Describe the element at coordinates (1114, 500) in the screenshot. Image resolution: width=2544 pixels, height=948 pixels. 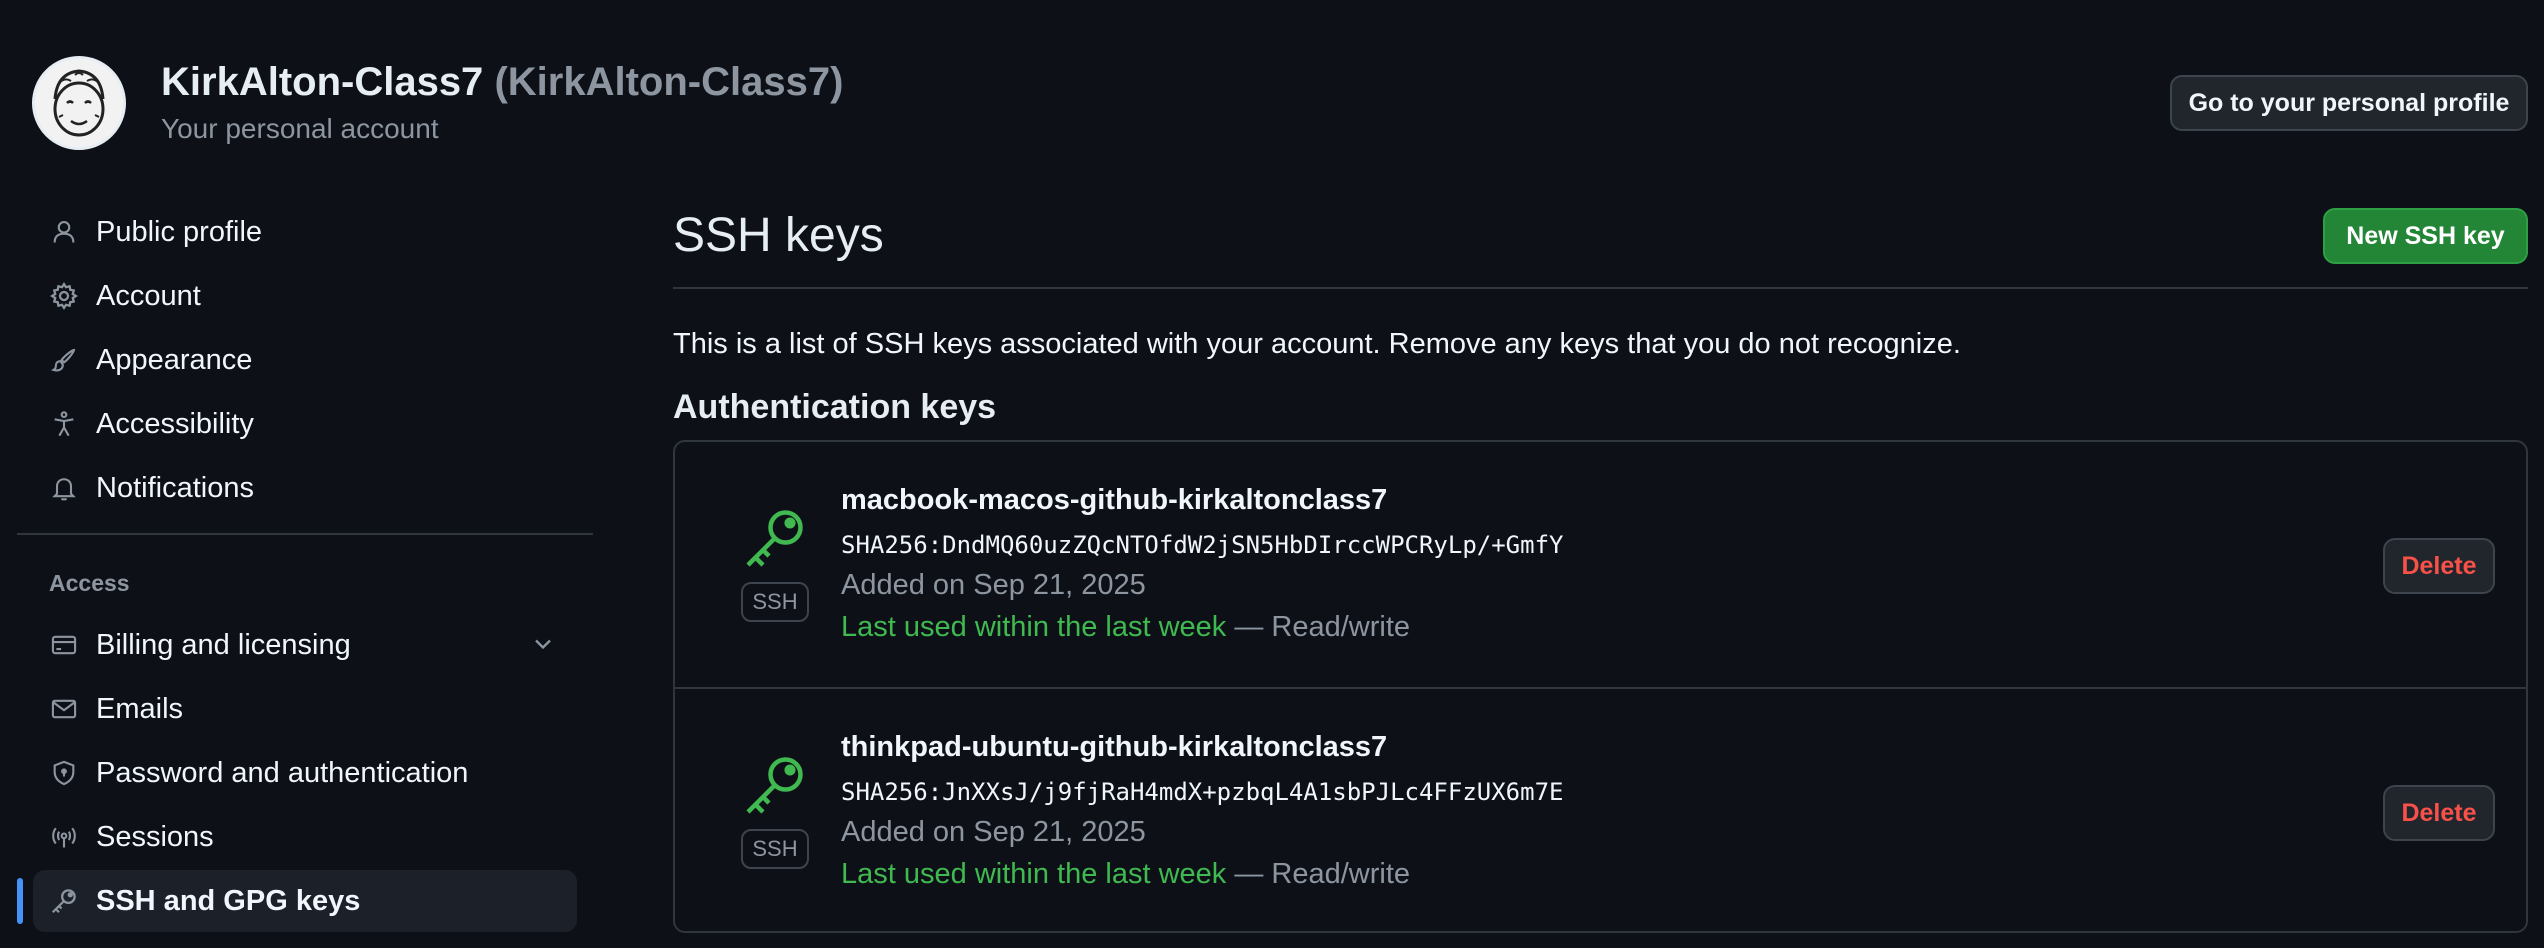
I see `key-title: macbook-macos-github-kirkaltonclass7` at that location.